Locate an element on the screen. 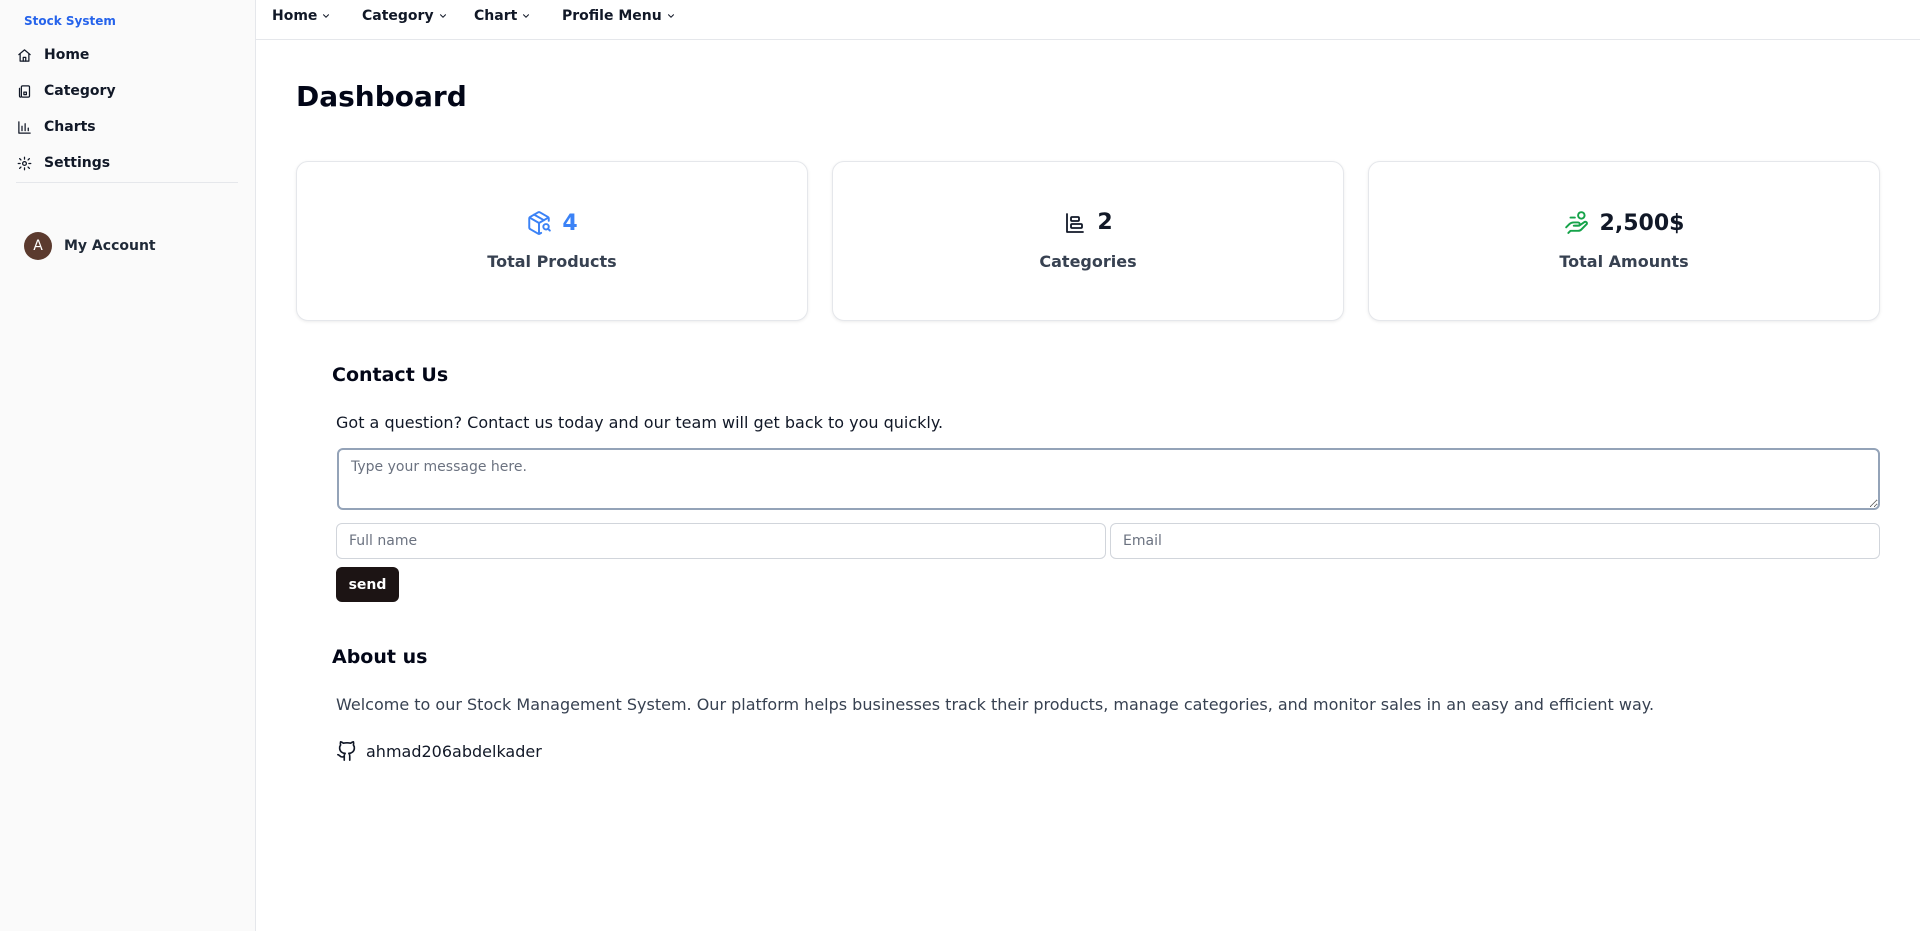  sidebar-item-settings: Settings is located at coordinates (127, 163).